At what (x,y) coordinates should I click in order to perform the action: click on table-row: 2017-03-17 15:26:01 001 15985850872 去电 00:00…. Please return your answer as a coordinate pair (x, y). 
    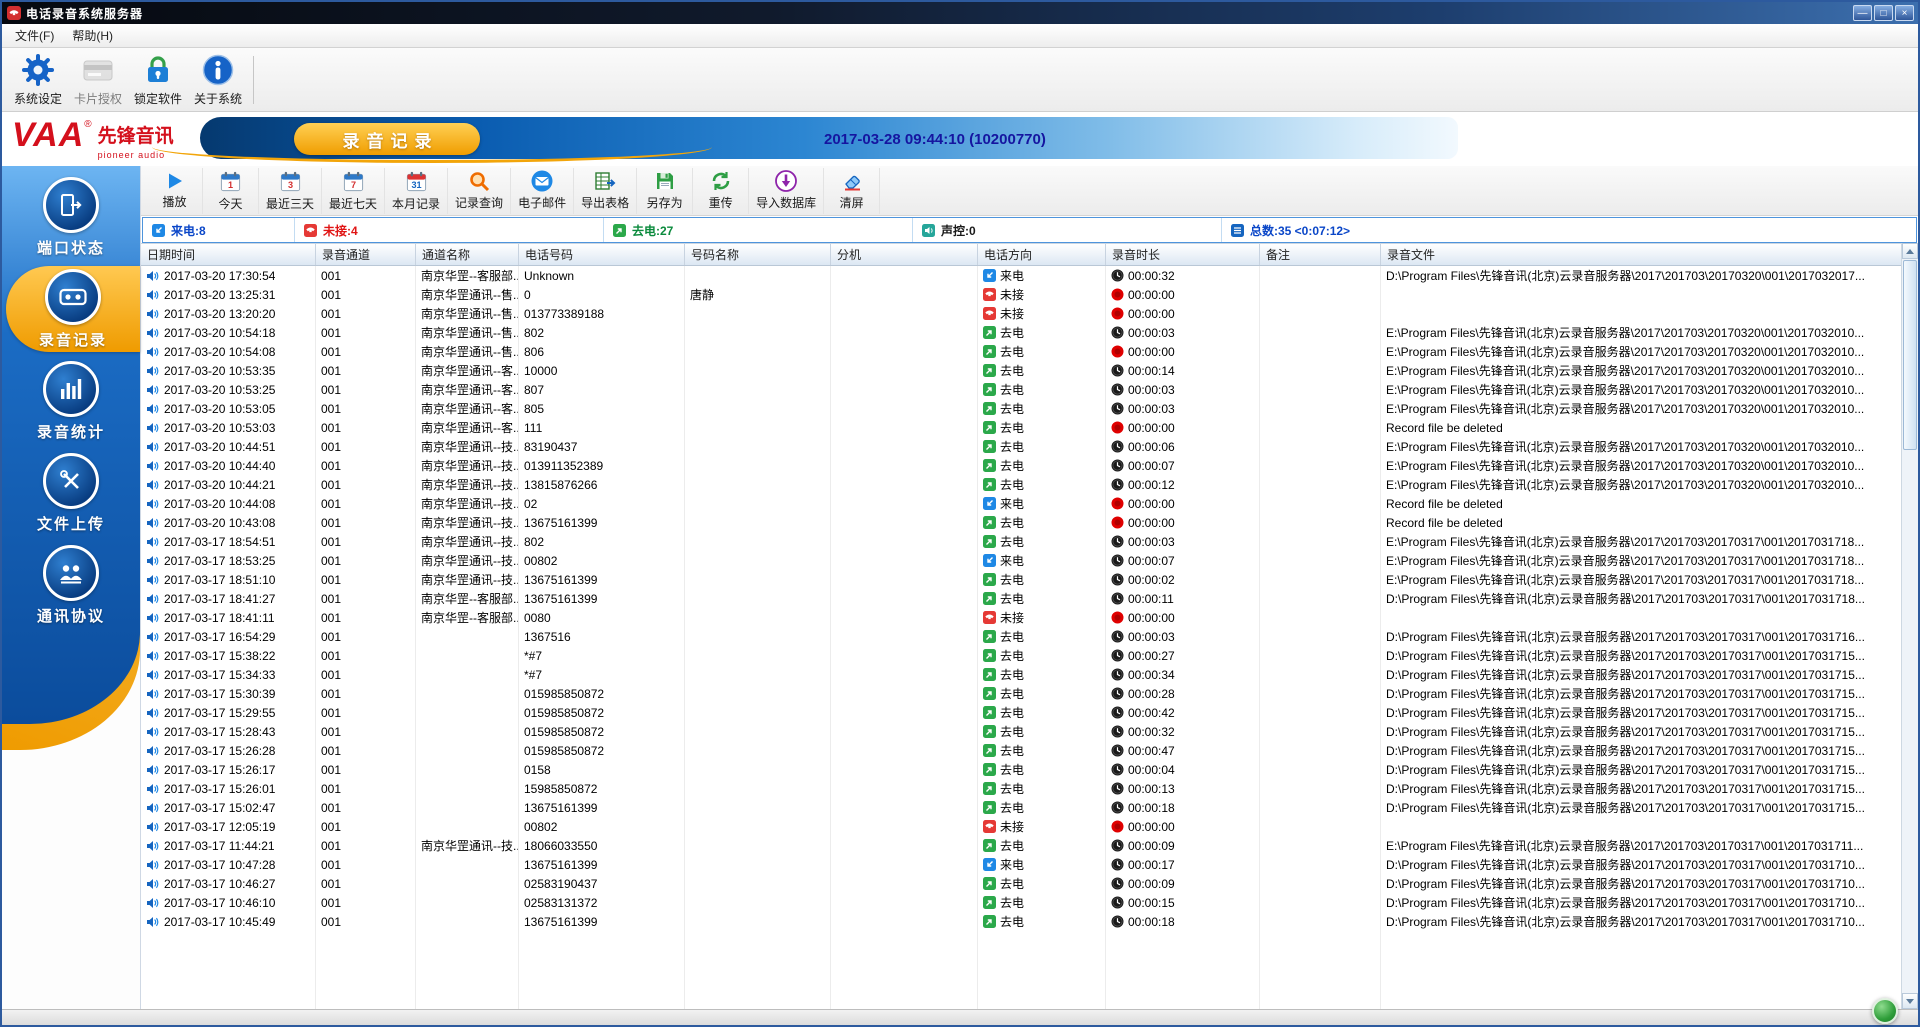
    Looking at the image, I should click on (1021, 788).